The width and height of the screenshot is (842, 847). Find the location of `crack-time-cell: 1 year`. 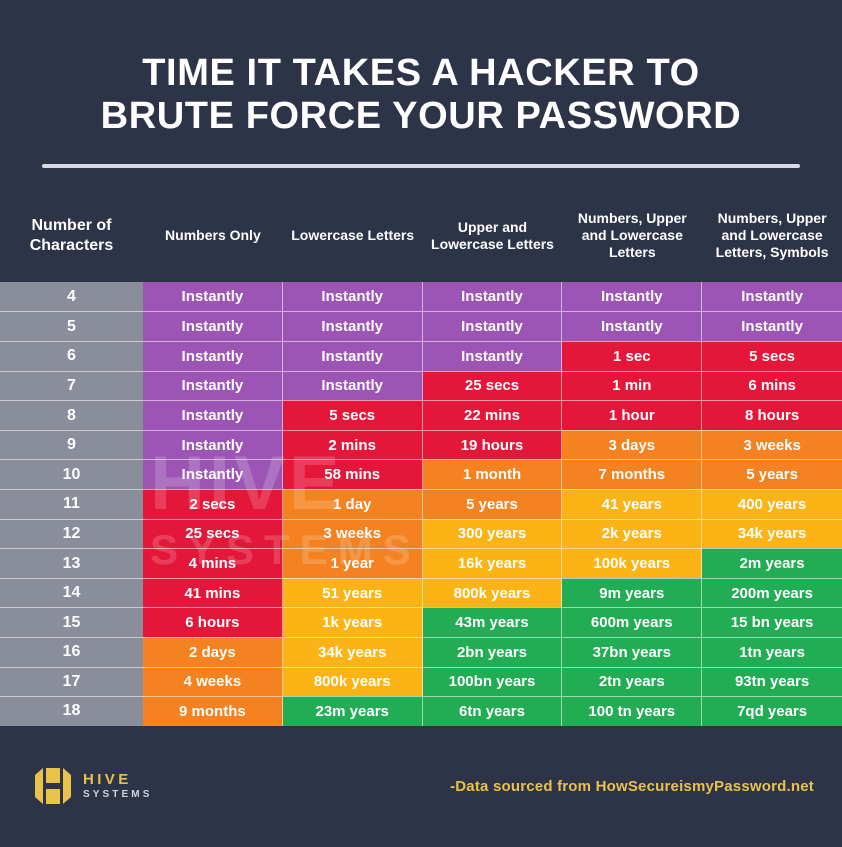

crack-time-cell: 1 year is located at coordinates (352, 563).